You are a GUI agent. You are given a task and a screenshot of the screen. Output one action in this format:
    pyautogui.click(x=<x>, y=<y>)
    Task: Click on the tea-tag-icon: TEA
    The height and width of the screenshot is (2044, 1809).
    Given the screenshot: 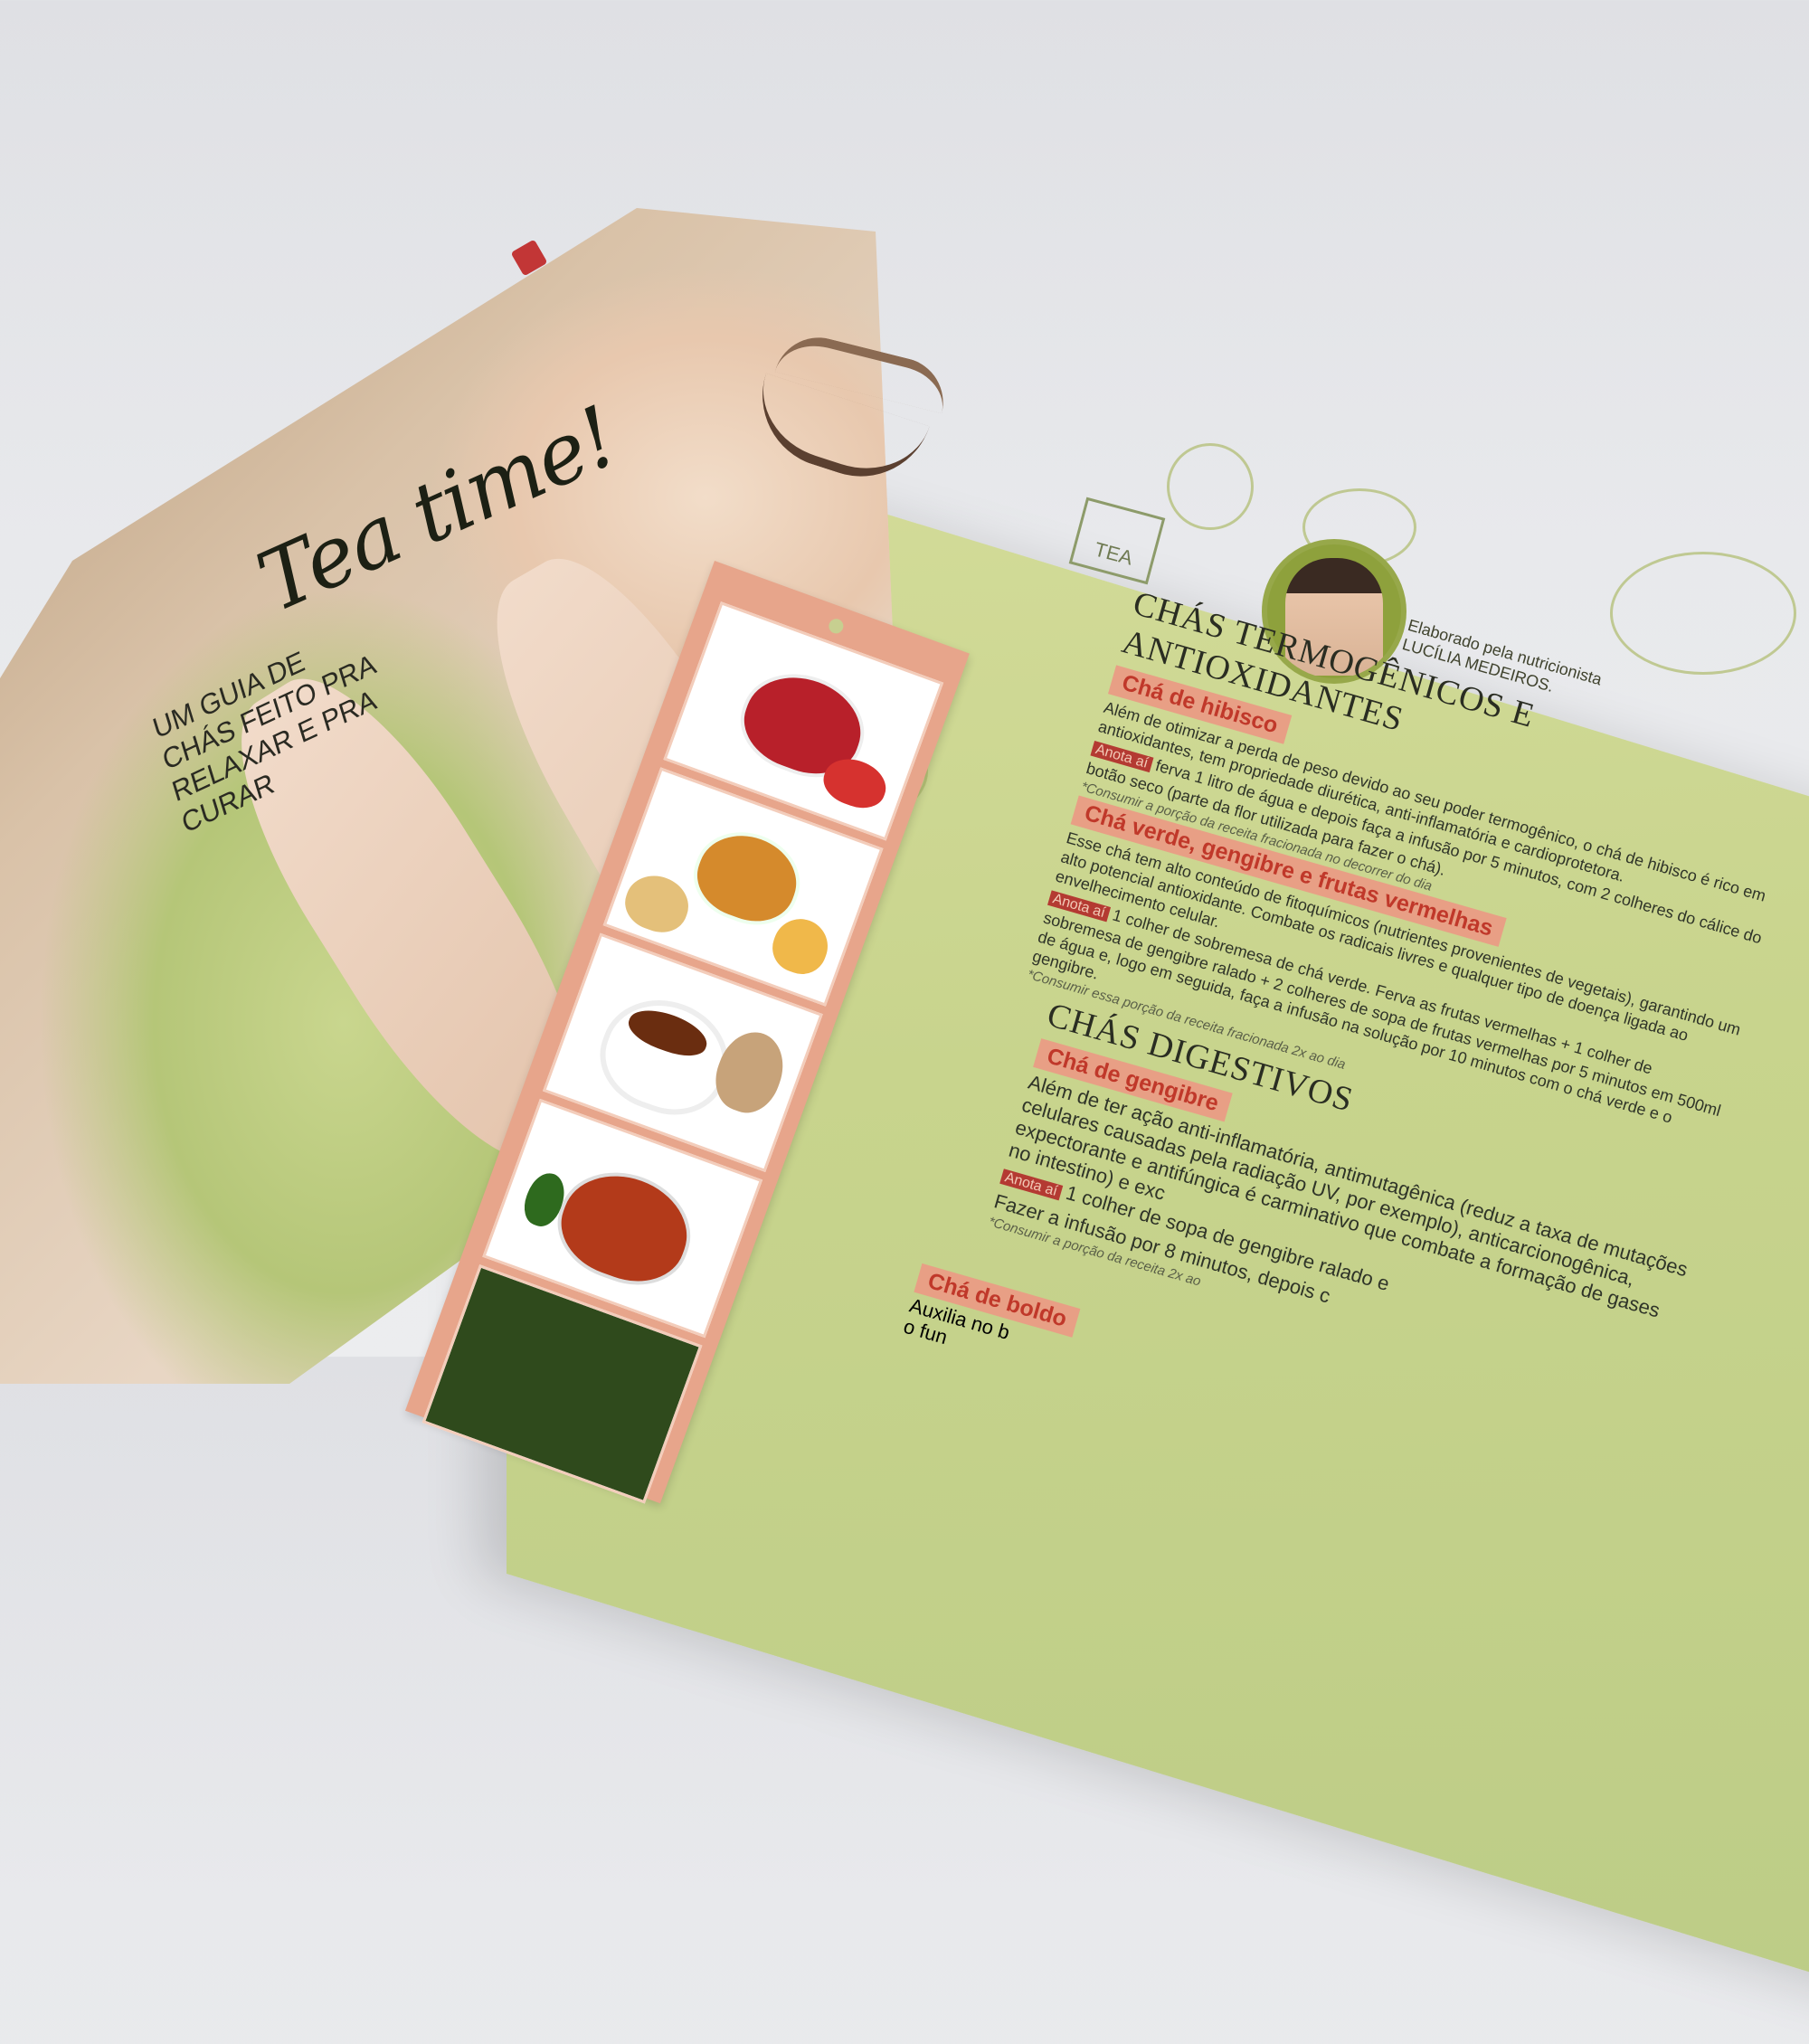 What is the action you would take?
    pyautogui.click(x=1117, y=541)
    